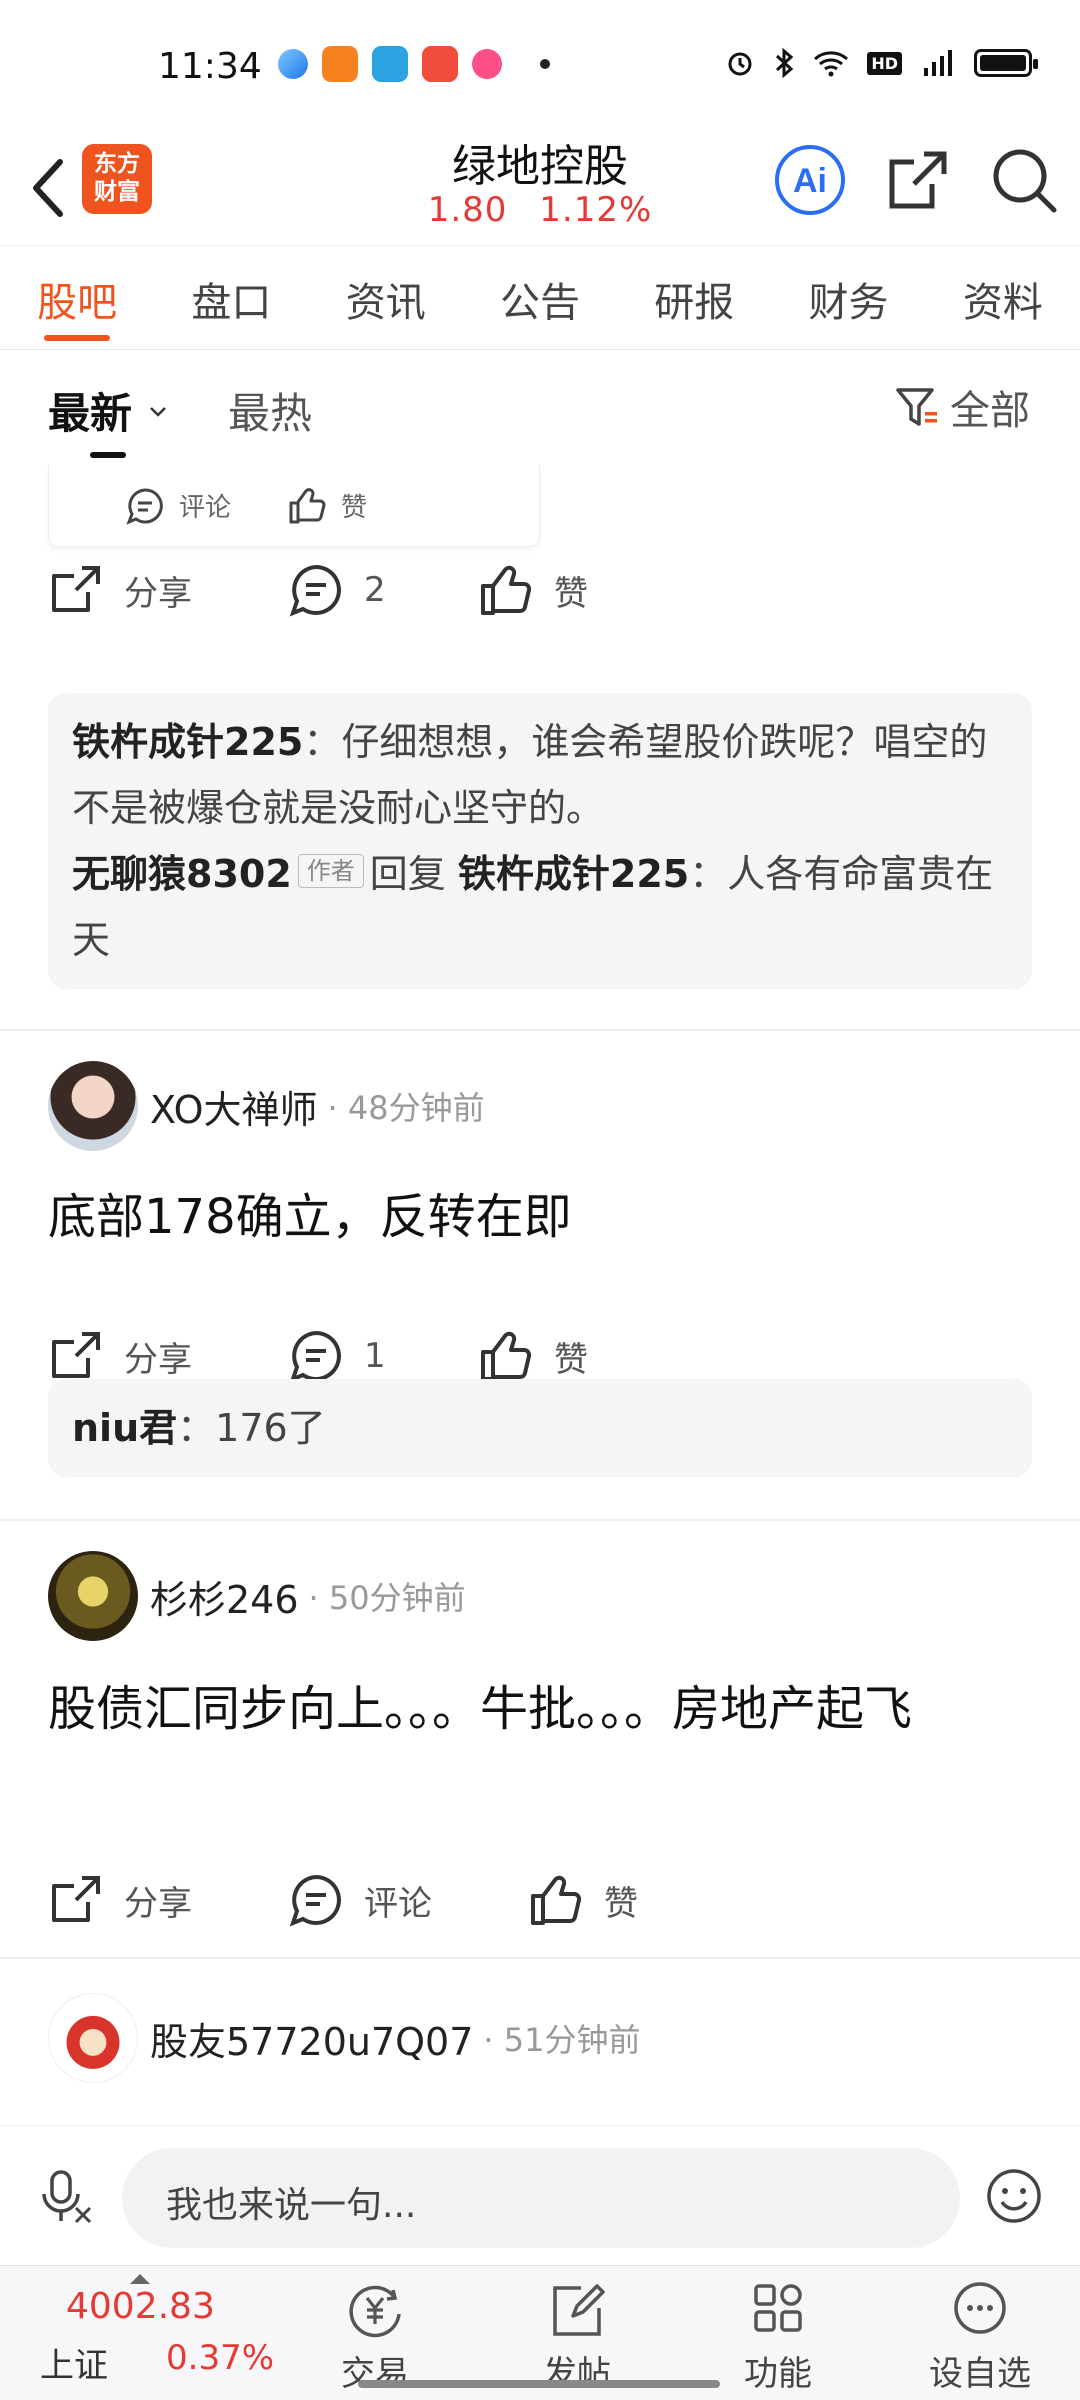 This screenshot has width=1080, height=2400. I want to click on app-logo: 东方 财富, so click(117, 179).